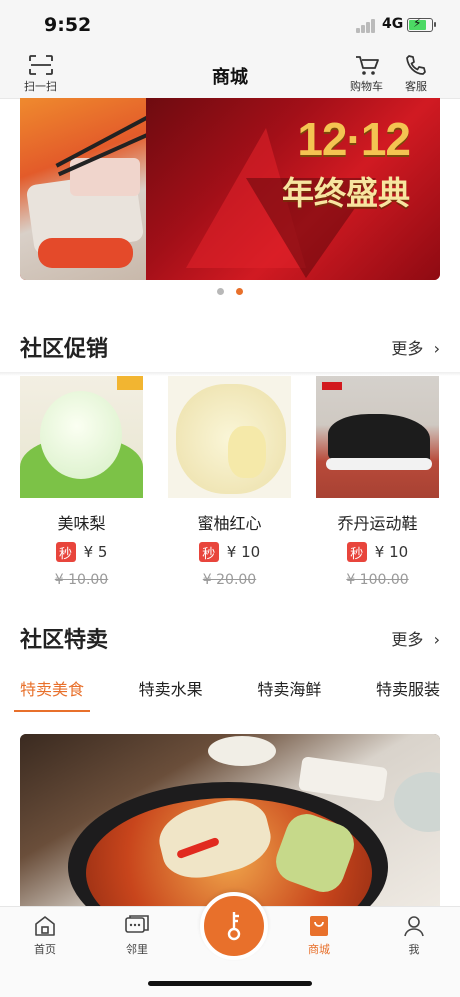 This screenshot has width=460, height=997. I want to click on tab-seafood: 特卖海鲜, so click(289, 694).